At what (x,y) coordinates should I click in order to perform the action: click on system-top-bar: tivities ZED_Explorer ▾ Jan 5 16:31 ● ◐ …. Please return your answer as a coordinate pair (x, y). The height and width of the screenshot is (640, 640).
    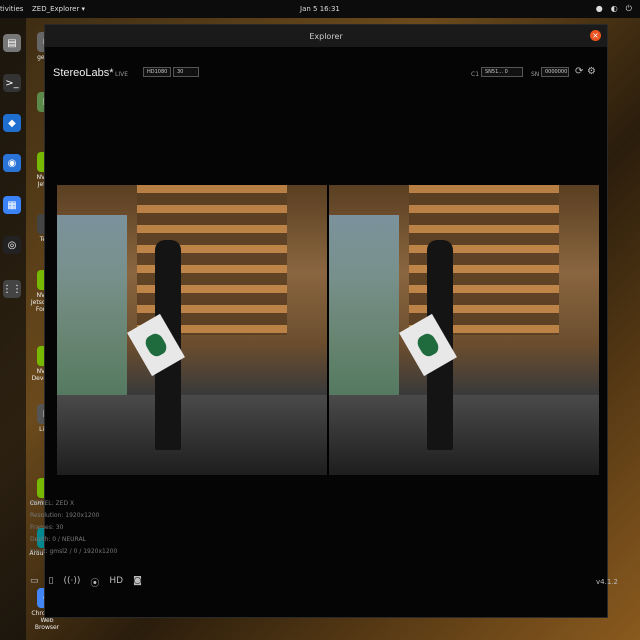
    Looking at the image, I should click on (320, 9).